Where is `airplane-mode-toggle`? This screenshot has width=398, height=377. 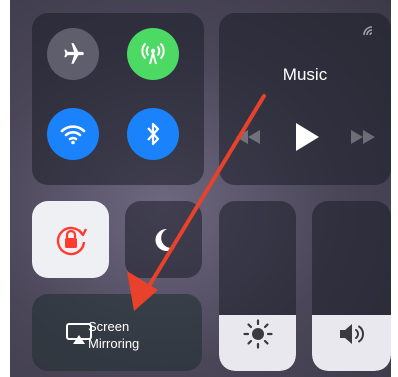
airplane-mode-toggle is located at coordinates (73, 54).